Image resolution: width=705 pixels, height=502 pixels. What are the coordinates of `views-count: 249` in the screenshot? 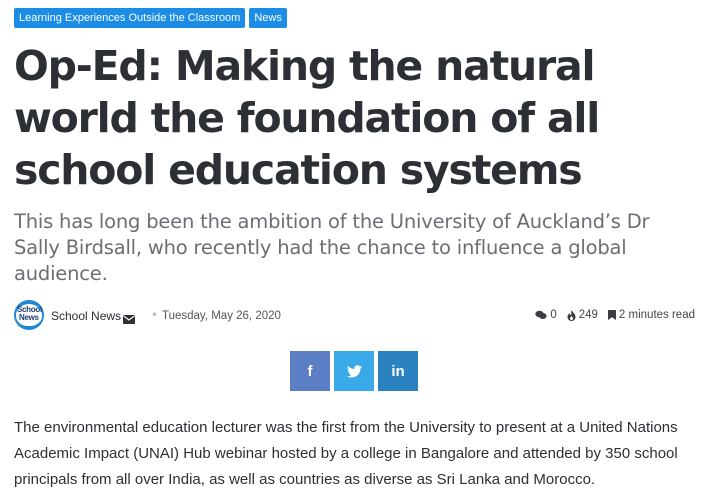 It's located at (582, 315).